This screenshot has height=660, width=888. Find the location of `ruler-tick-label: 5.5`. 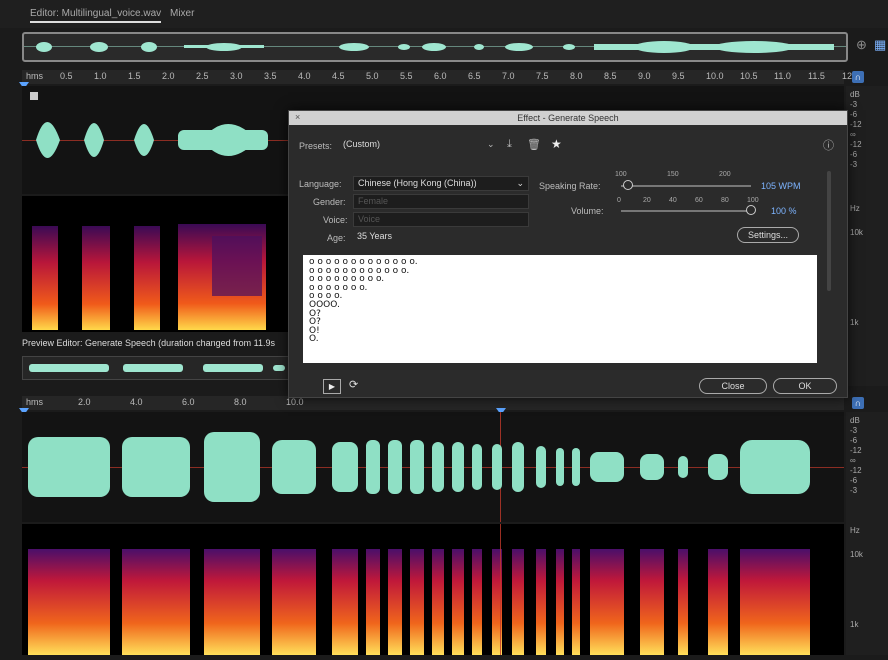

ruler-tick-label: 5.5 is located at coordinates (406, 76).